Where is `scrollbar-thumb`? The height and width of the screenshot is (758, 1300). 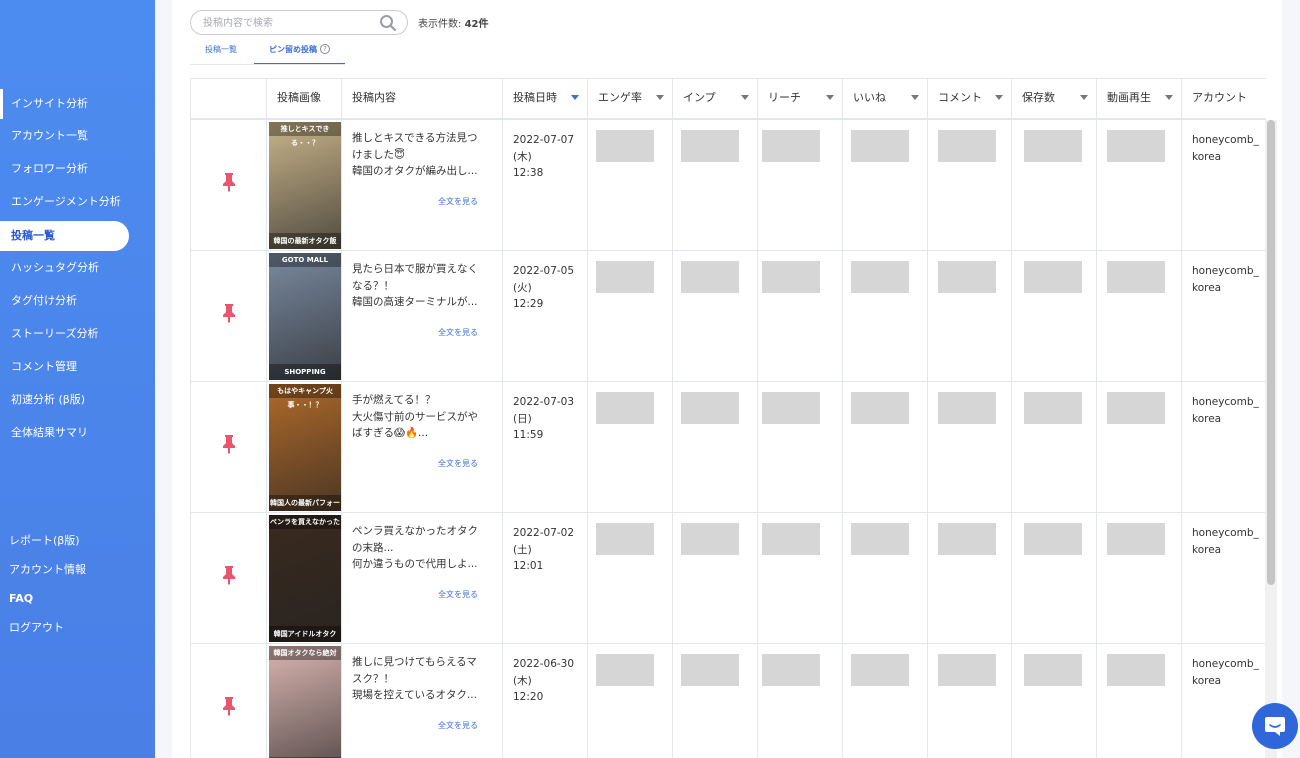
scrollbar-thumb is located at coordinates (1271, 352).